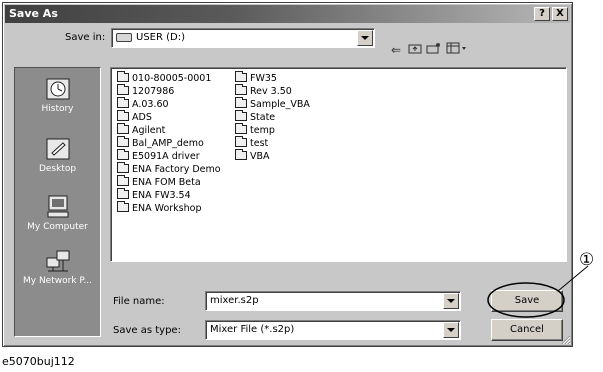 The width and height of the screenshot is (603, 372). Describe the element at coordinates (333, 330) in the screenshot. I see `save-as-type-dropdown: Mixer File (*.s2p)` at that location.